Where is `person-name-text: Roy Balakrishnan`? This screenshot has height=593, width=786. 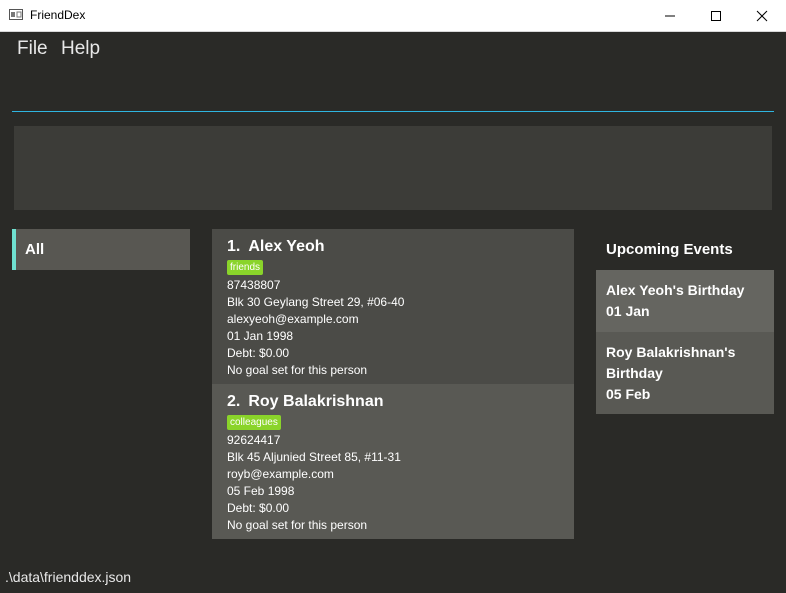 person-name-text: Roy Balakrishnan is located at coordinates (316, 401).